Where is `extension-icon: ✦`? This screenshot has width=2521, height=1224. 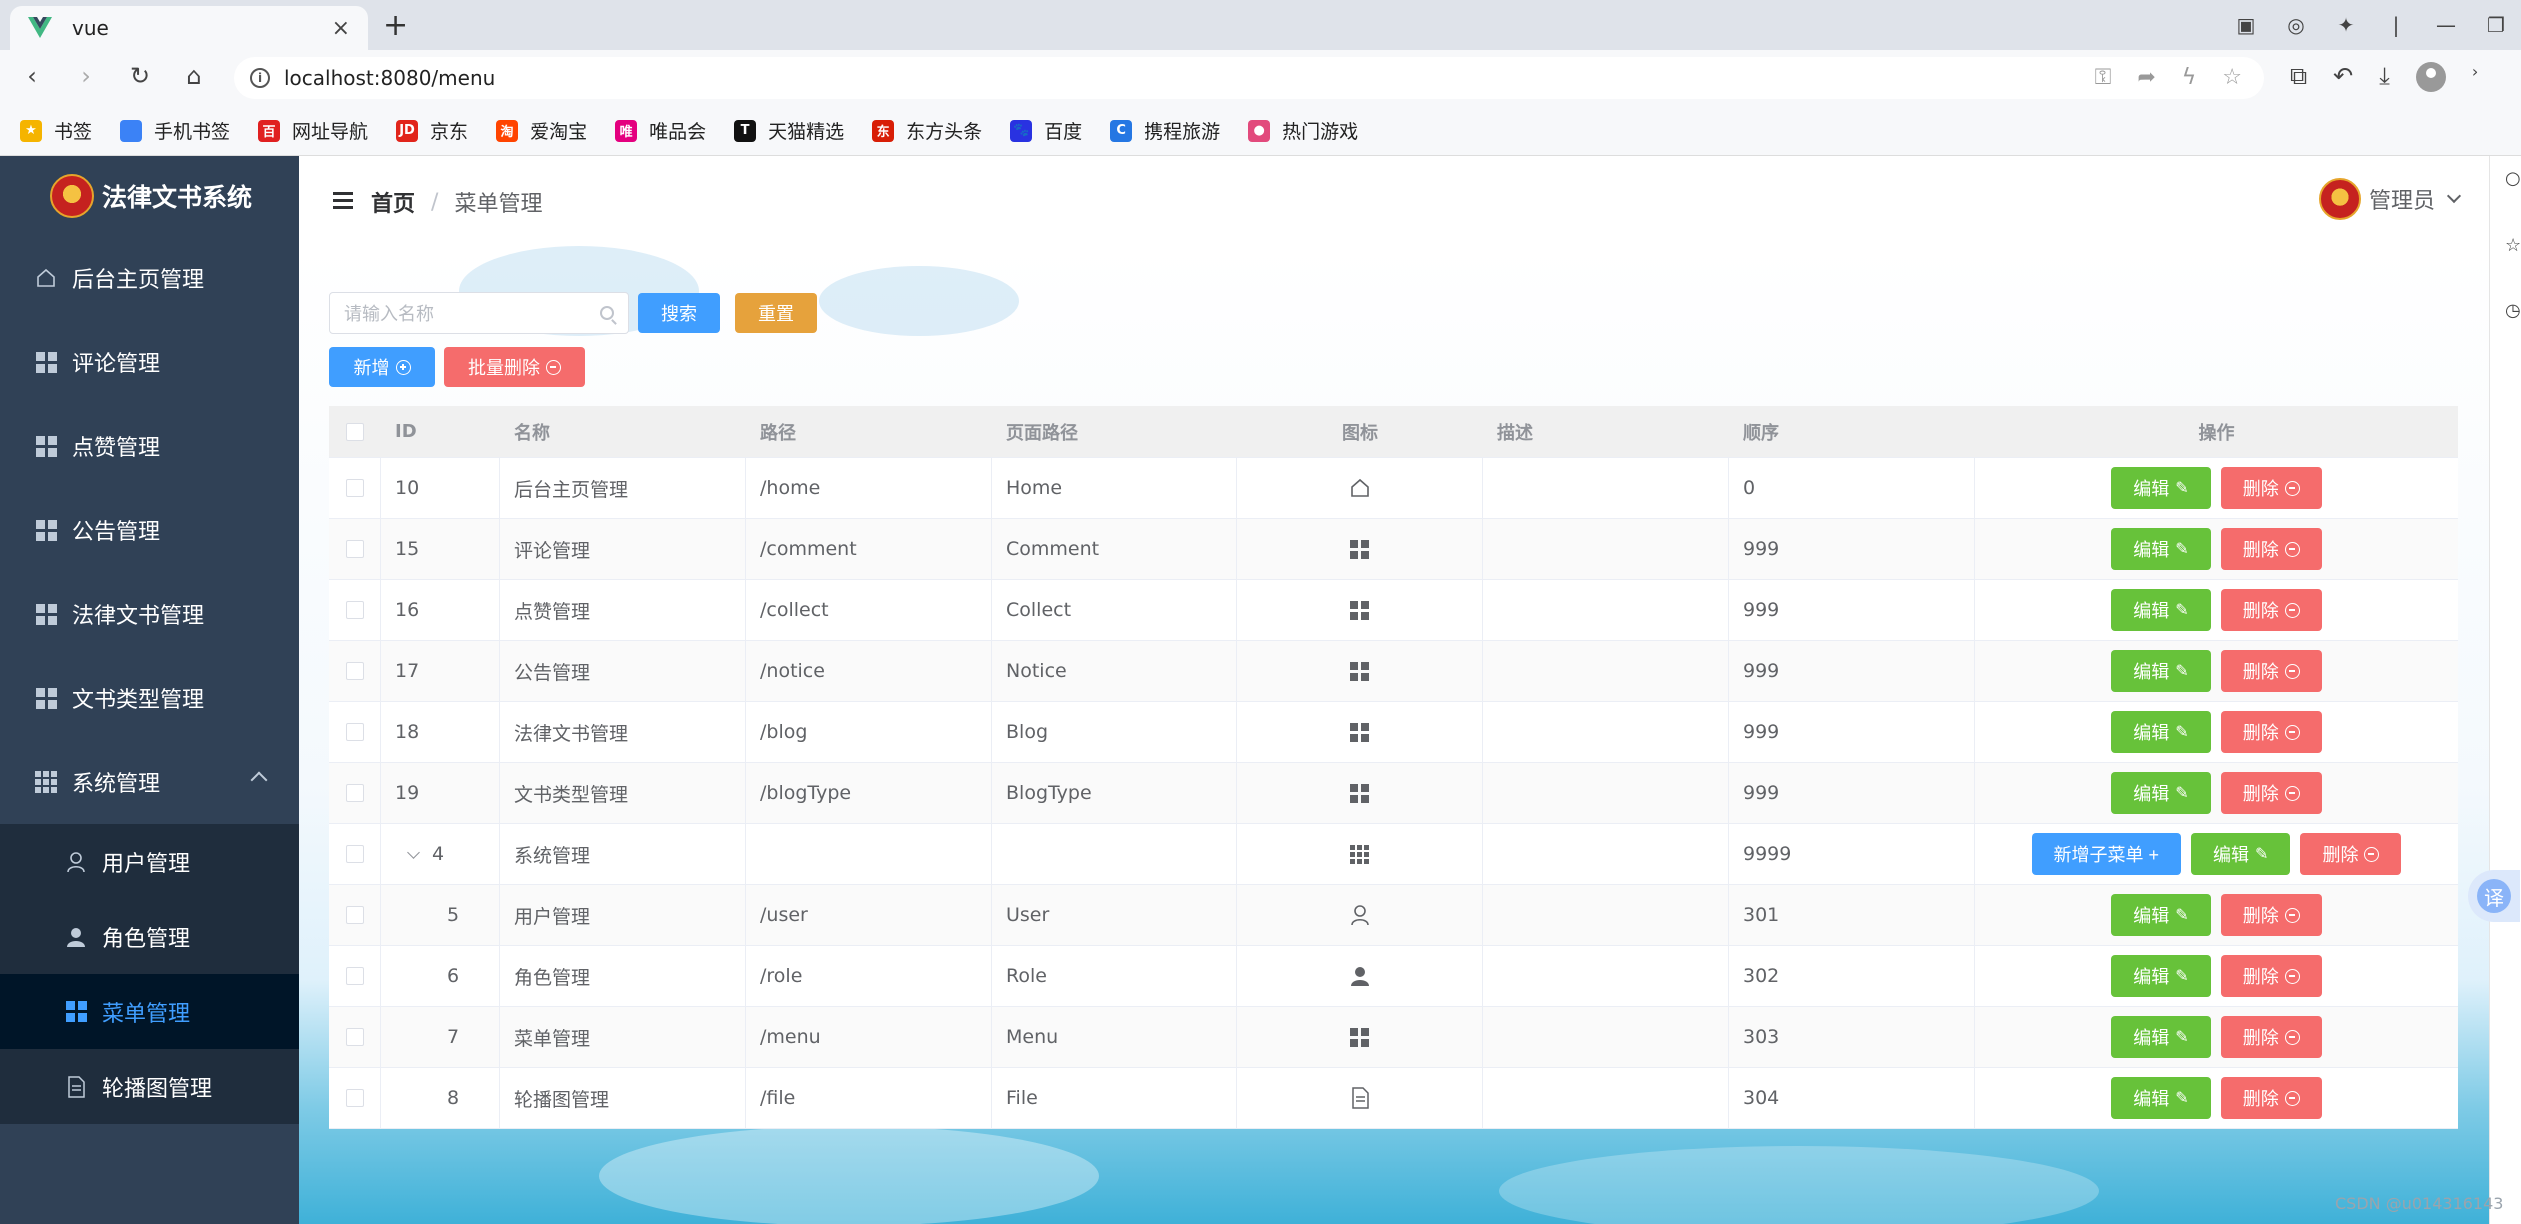 extension-icon: ✦ is located at coordinates (2346, 25).